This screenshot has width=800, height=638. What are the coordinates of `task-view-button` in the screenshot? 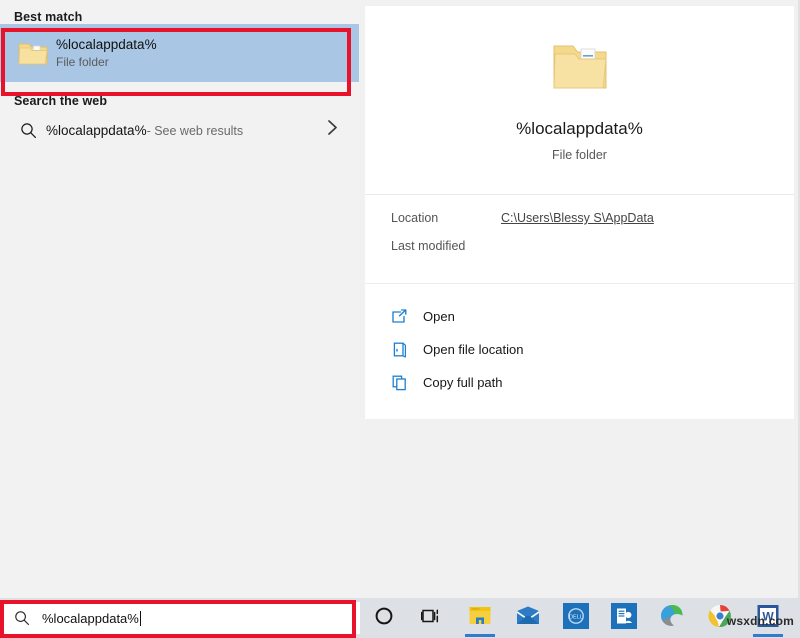 It's located at (432, 618).